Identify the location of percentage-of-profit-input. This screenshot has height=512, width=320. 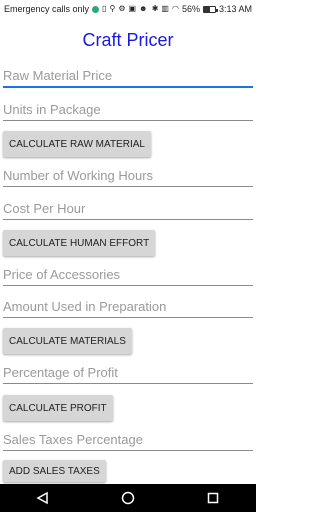
(128, 372).